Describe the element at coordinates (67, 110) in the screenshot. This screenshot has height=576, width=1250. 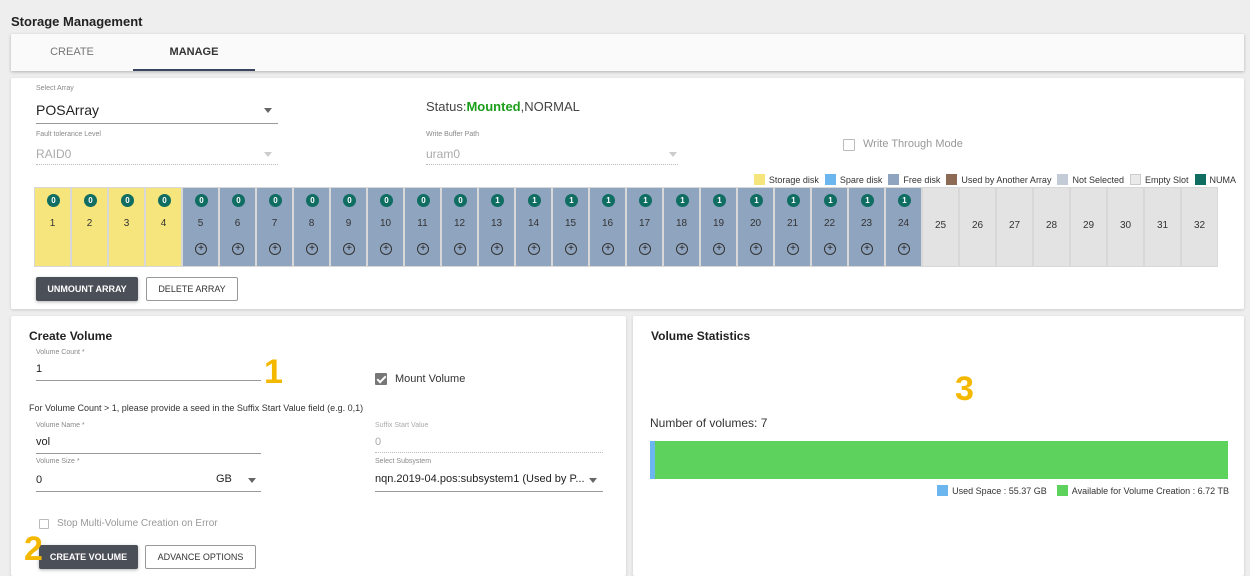
I see `select-array-value: POSArray` at that location.